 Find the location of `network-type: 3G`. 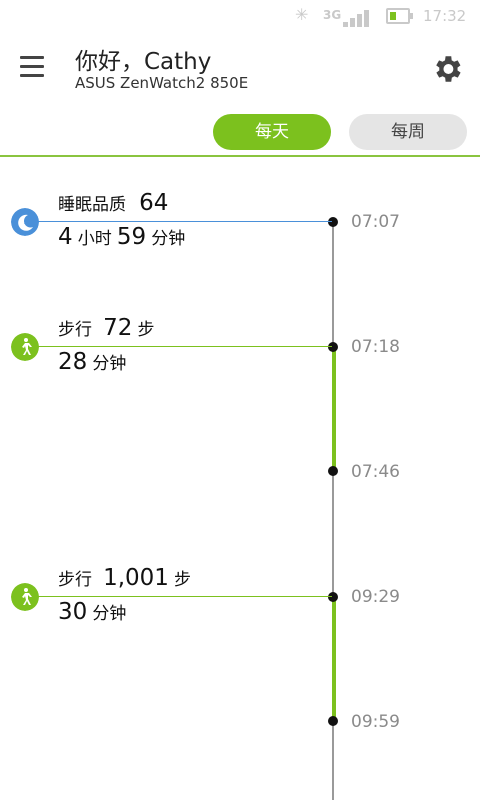

network-type: 3G is located at coordinates (332, 15).